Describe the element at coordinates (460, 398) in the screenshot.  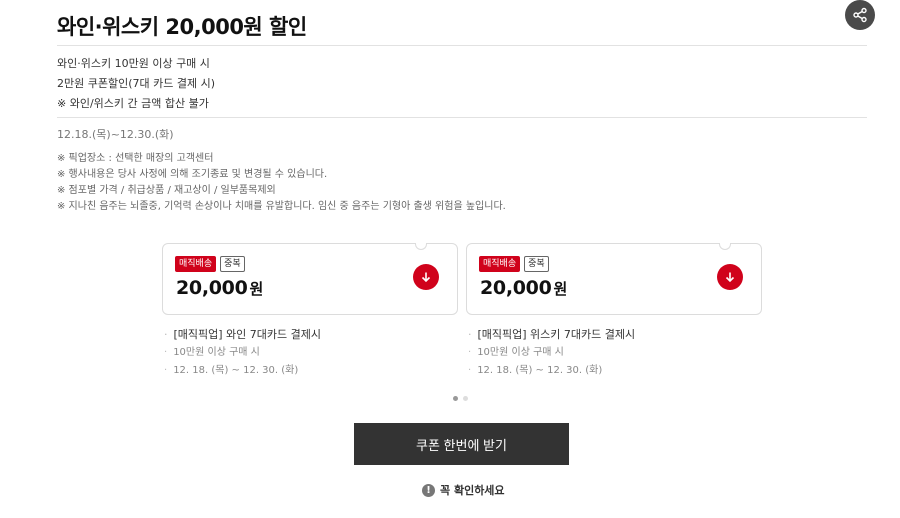
I see `carousel-pagination` at that location.